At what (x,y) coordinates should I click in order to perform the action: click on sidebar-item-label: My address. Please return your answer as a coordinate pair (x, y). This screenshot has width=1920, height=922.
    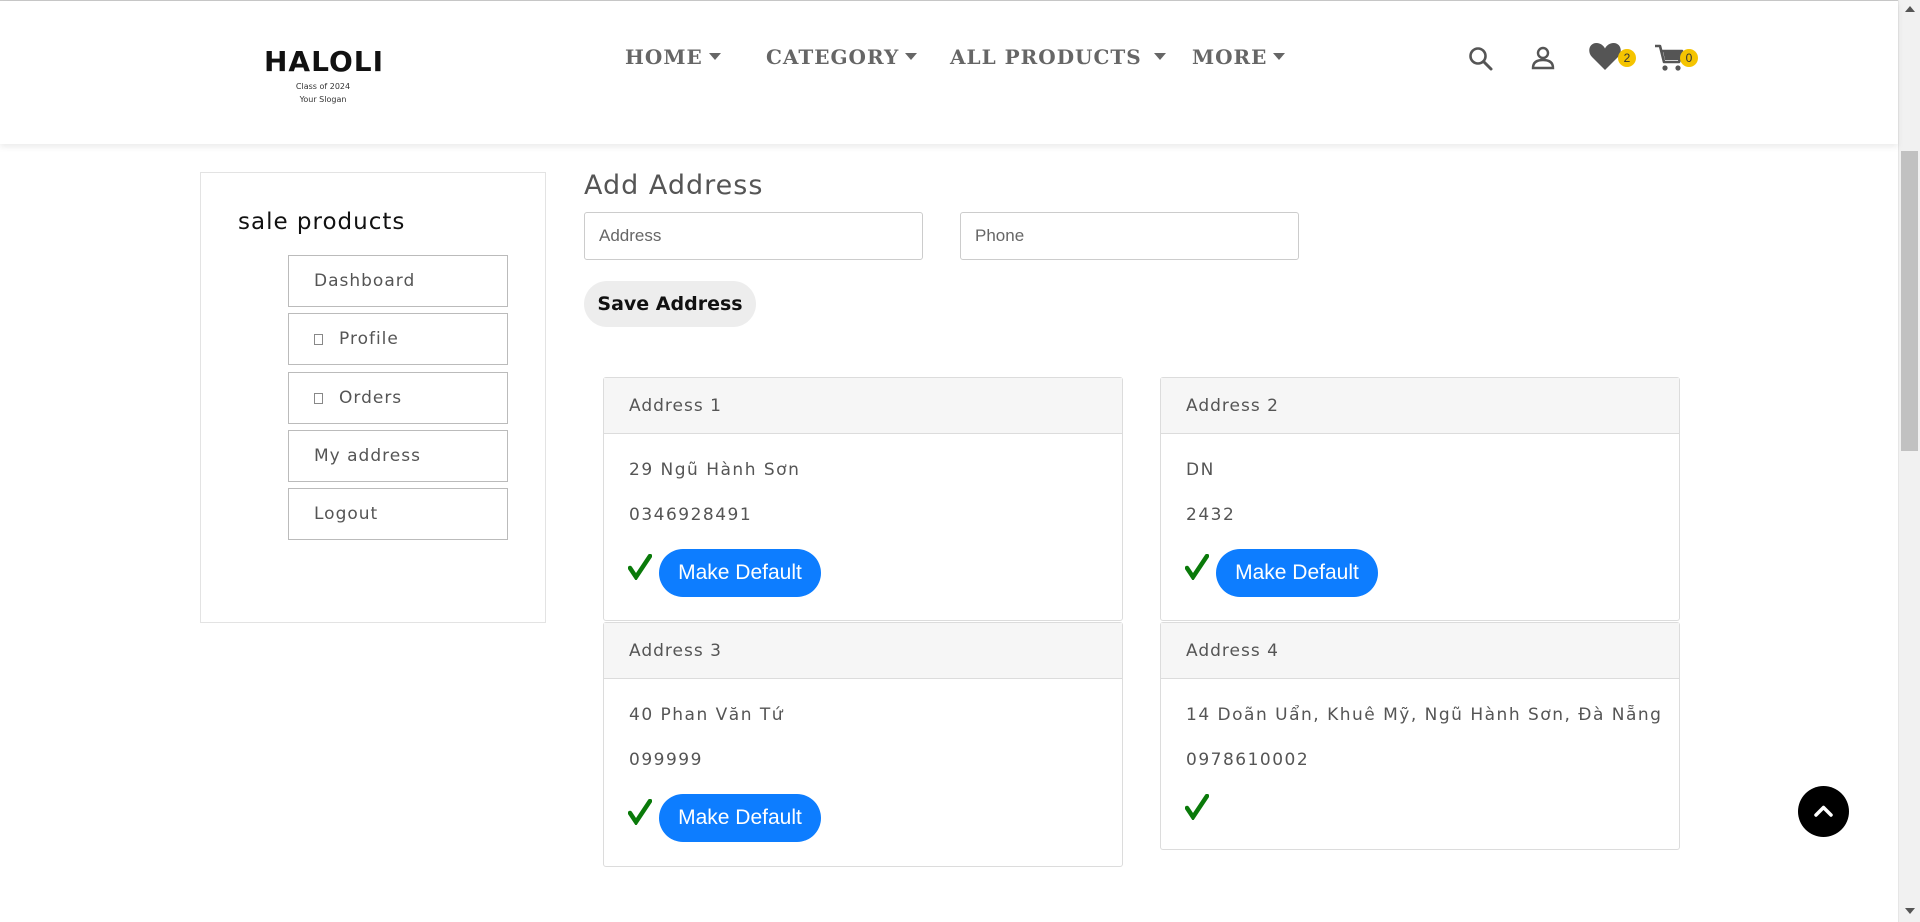
    Looking at the image, I should click on (367, 456).